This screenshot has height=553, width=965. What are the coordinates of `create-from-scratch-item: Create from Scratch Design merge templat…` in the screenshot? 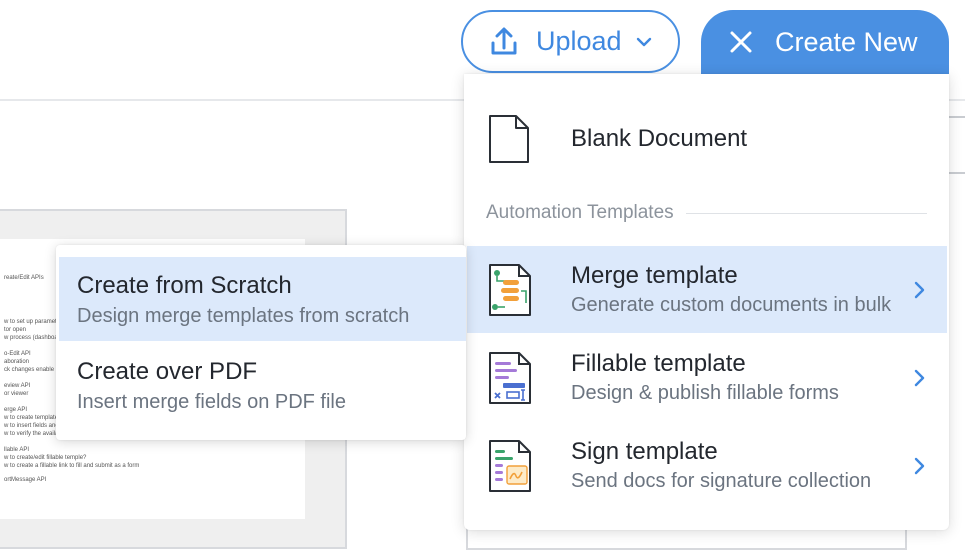 It's located at (262, 299).